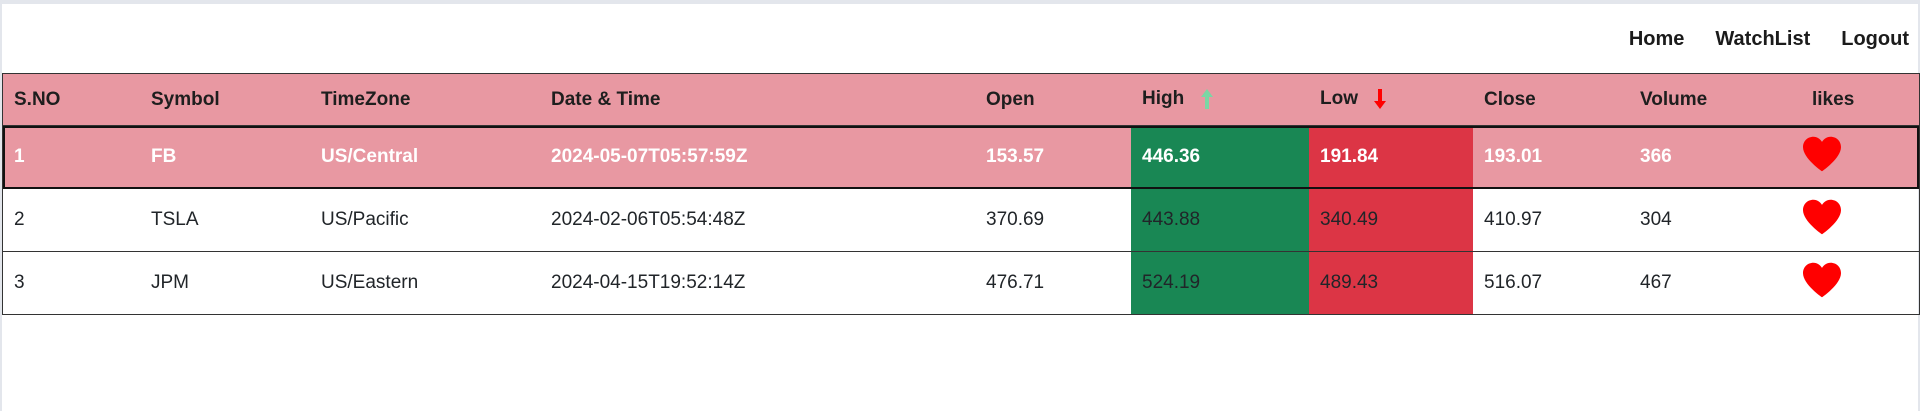 This screenshot has height=411, width=1920. Describe the element at coordinates (1875, 39) in the screenshot. I see `nav-logout-link: Logout` at that location.